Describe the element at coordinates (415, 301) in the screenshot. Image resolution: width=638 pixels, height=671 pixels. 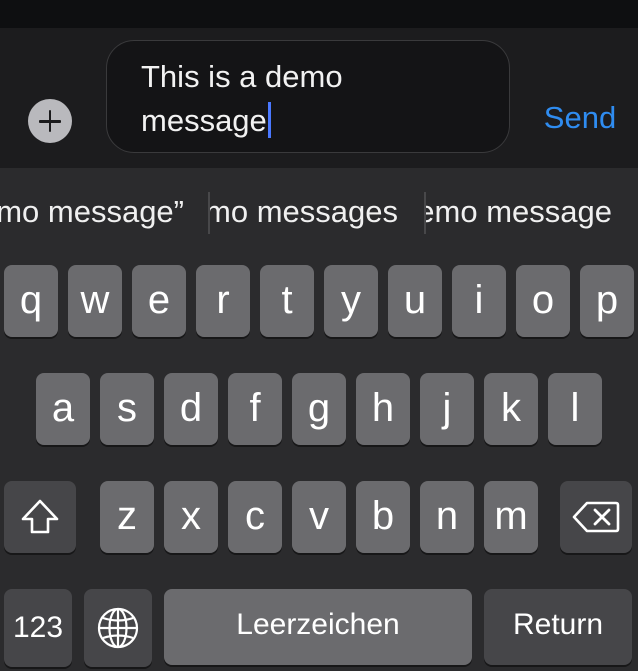
I see `key-u: u` at that location.